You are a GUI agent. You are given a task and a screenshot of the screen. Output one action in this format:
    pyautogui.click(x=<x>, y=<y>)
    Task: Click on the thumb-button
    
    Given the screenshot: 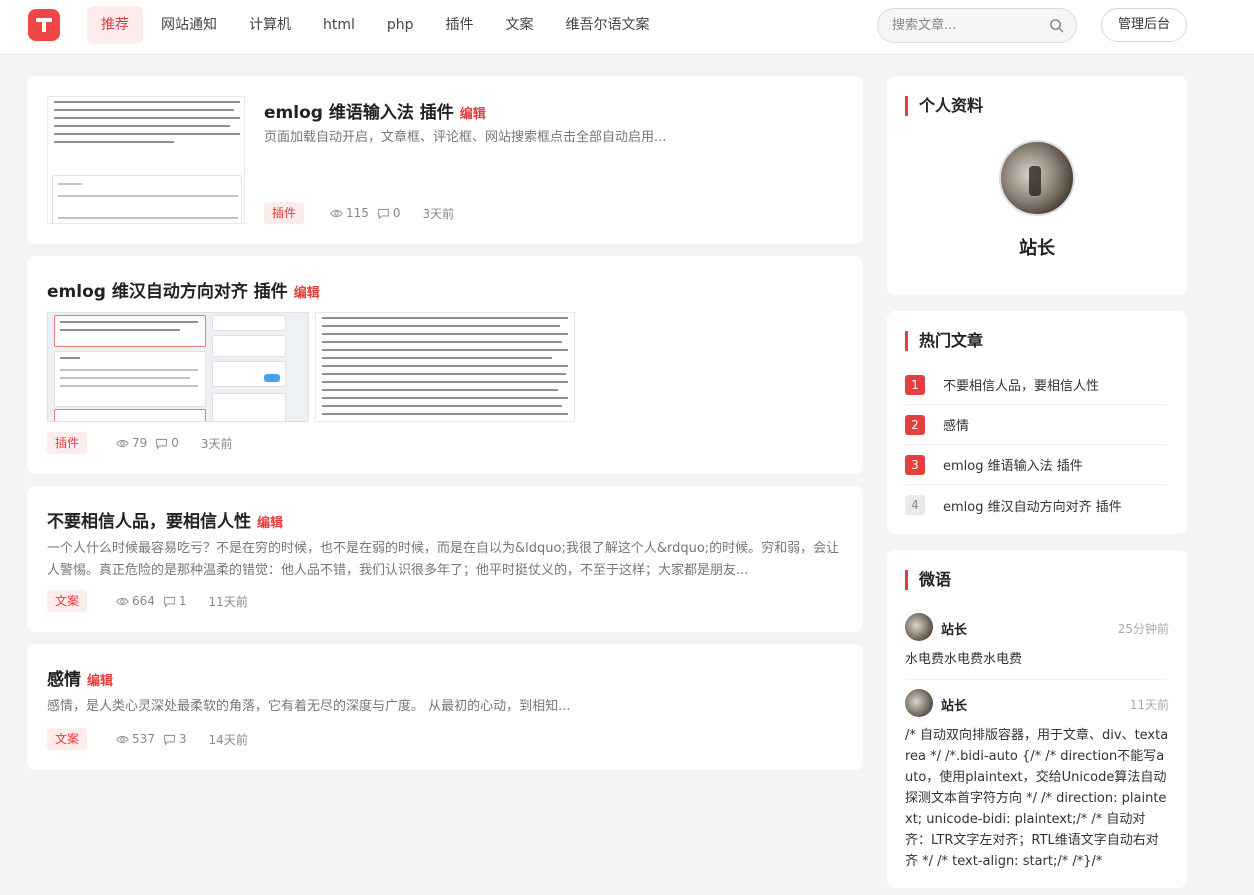 What is the action you would take?
    pyautogui.click(x=272, y=378)
    